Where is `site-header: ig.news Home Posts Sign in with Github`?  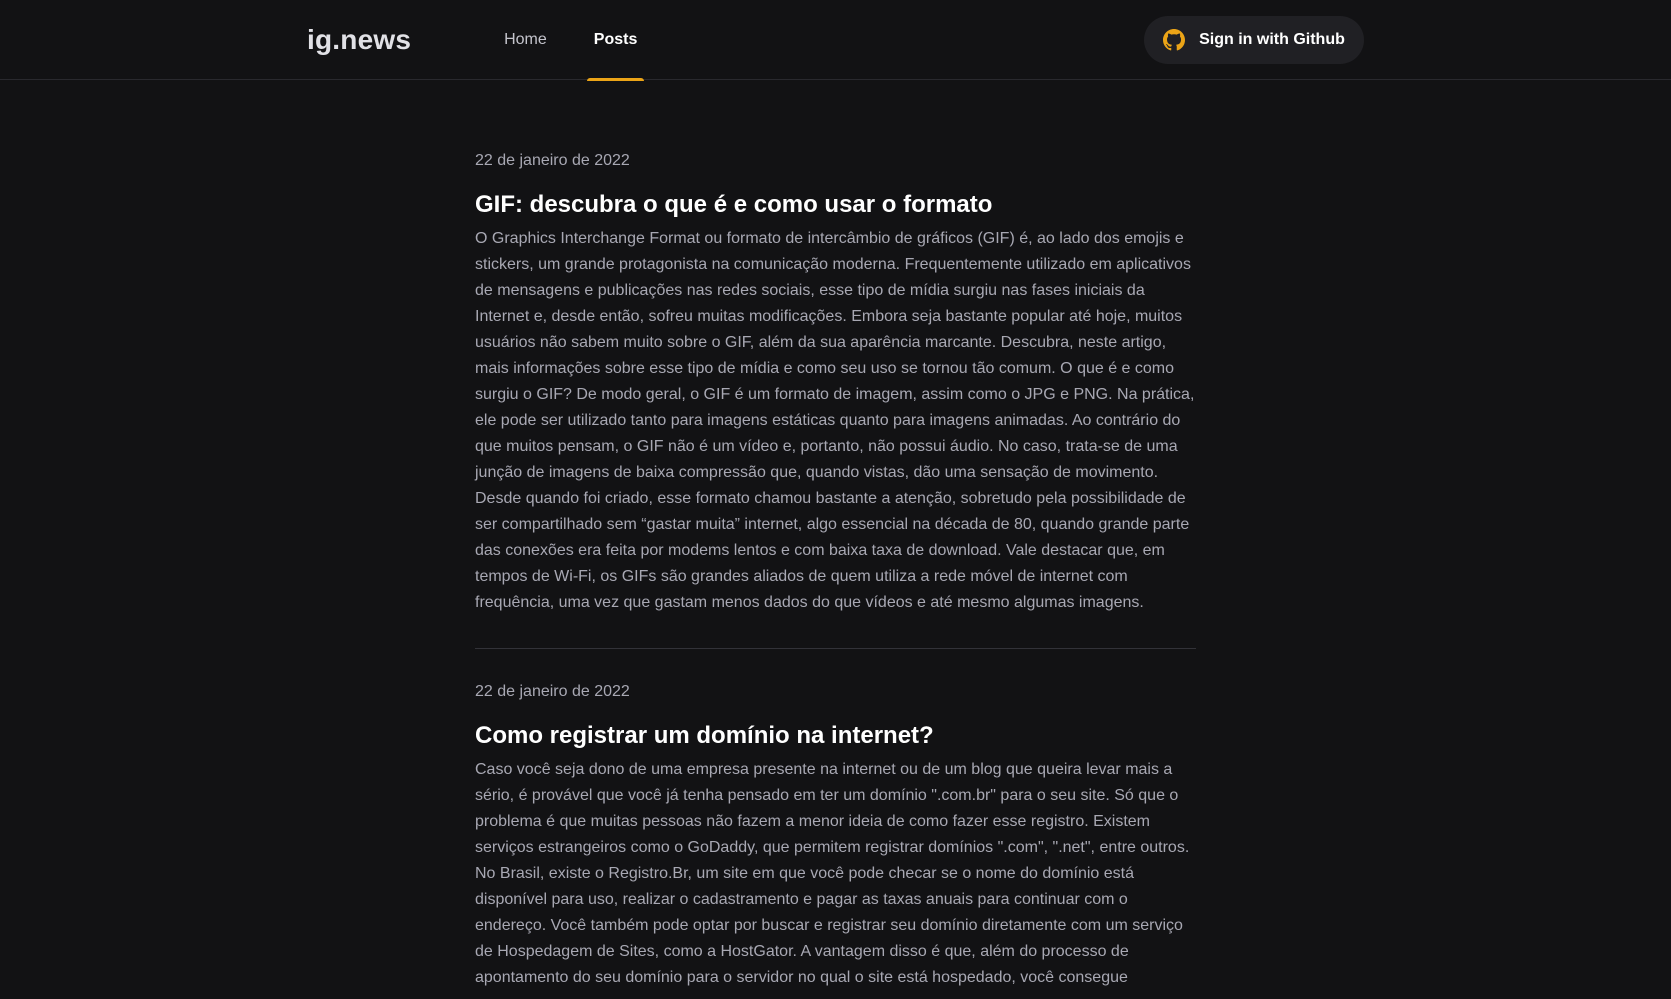 site-header: ig.news Home Posts Sign in with Github is located at coordinates (835, 40).